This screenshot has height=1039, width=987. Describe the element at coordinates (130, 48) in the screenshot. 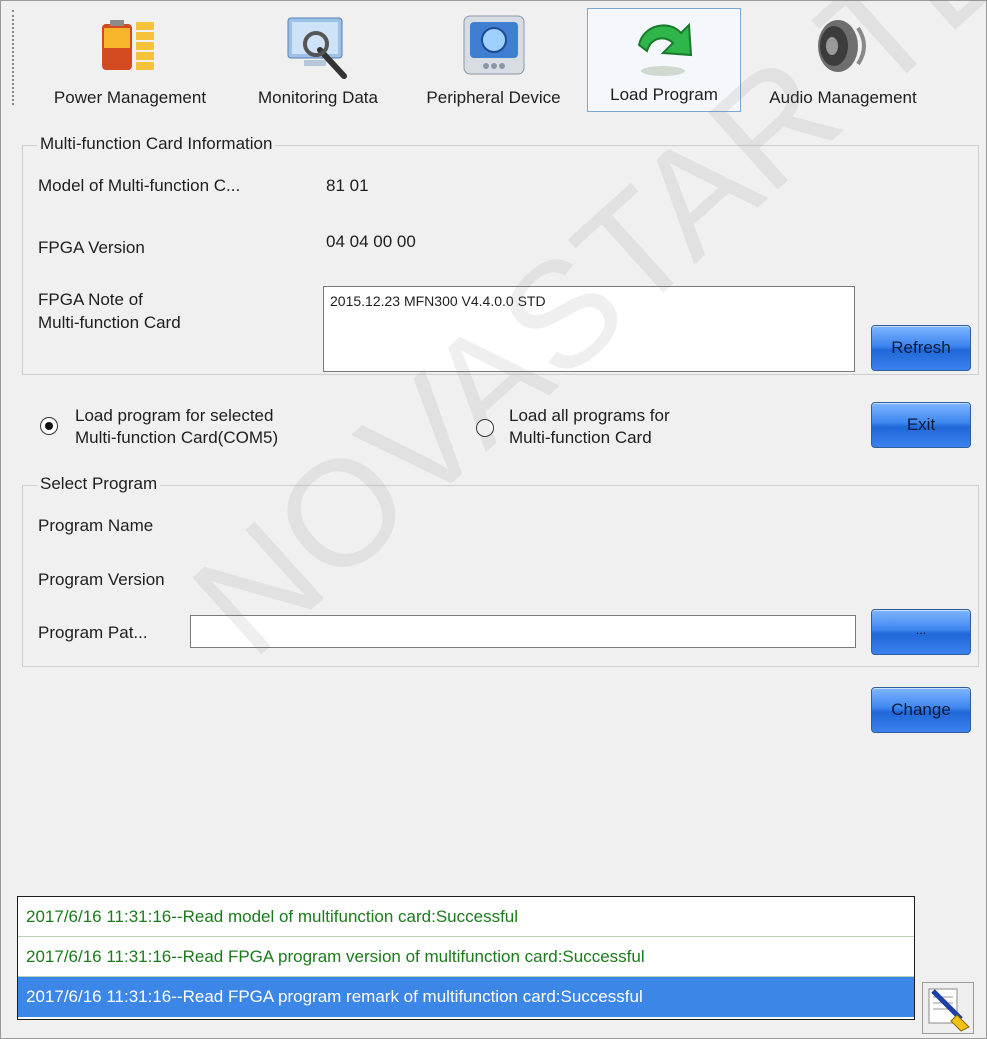

I see `power-management-icon` at that location.